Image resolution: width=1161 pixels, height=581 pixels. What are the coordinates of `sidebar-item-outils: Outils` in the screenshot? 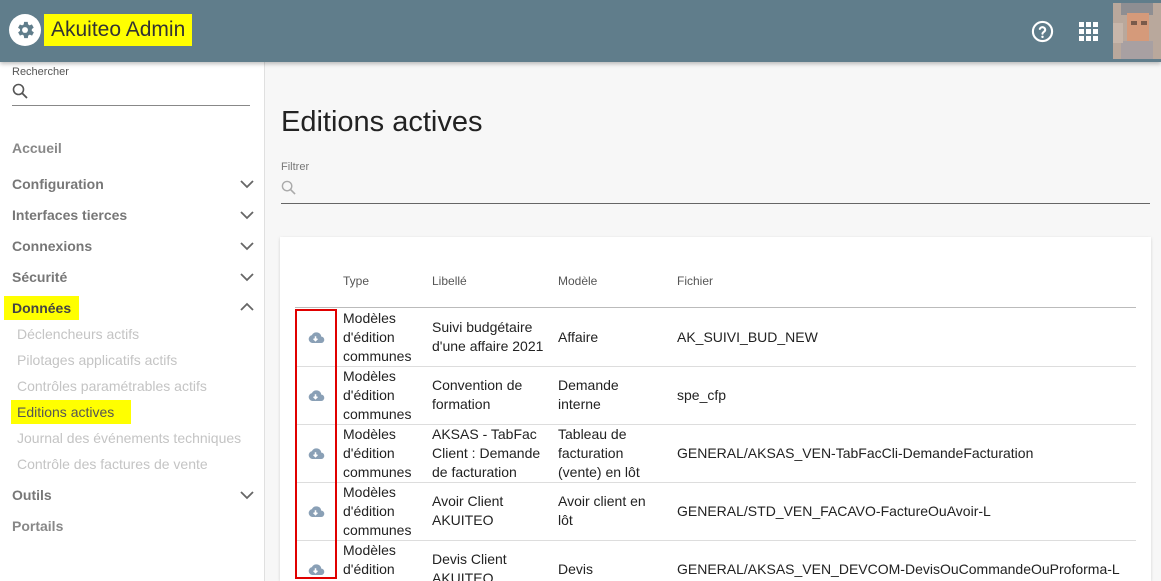 It's located at (133, 495).